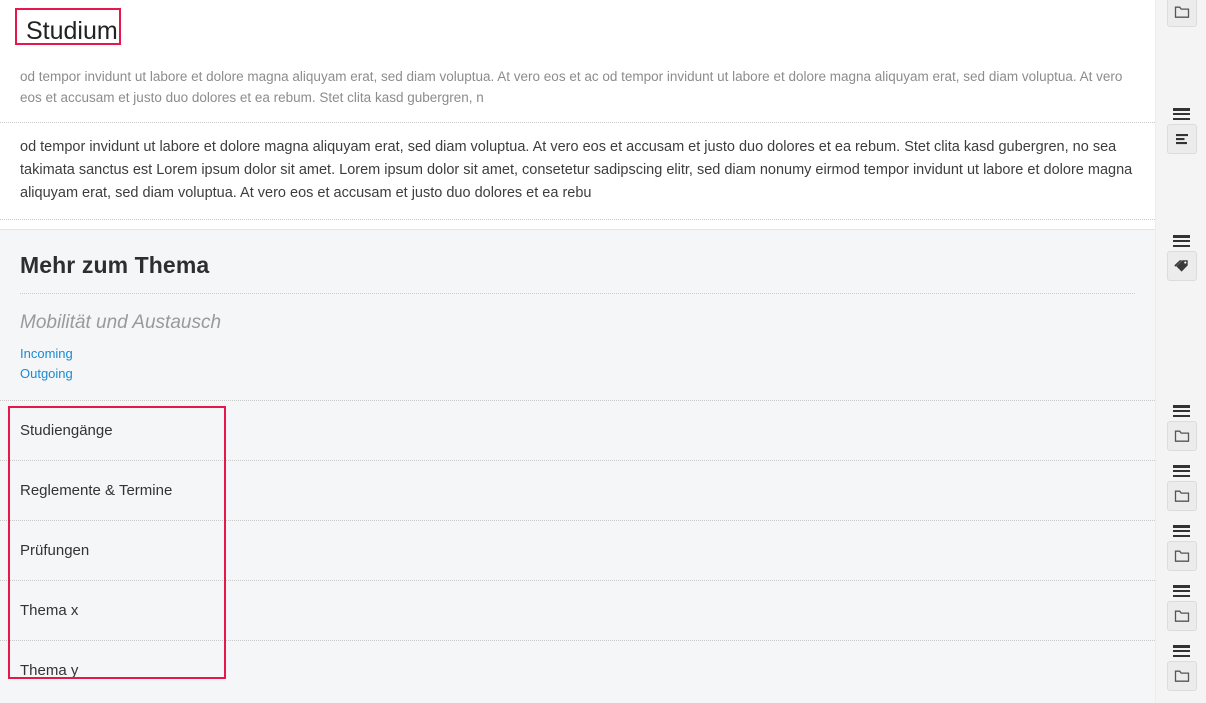  I want to click on block-tools-rail, so click(1180, 351).